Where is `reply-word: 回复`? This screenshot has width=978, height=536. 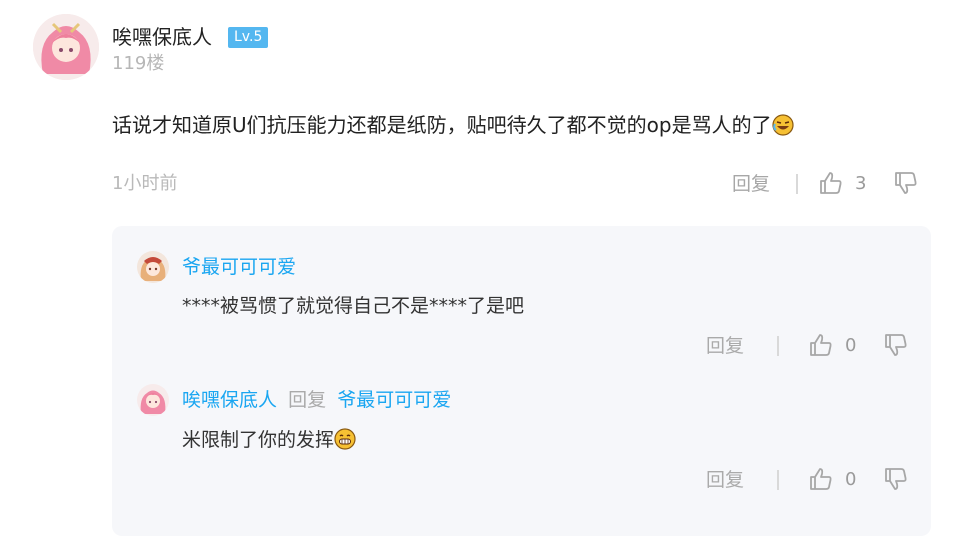
reply-word: 回复 is located at coordinates (307, 400).